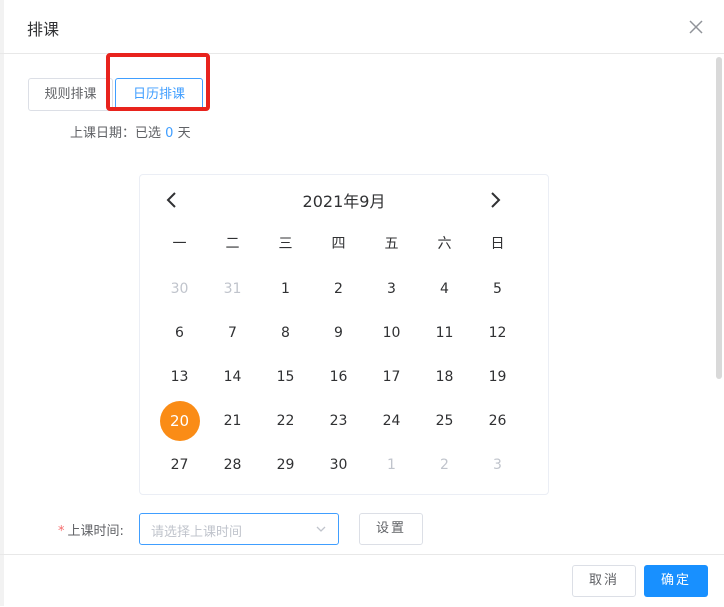 This screenshot has width=724, height=607. I want to click on calendar-day: 7, so click(232, 333).